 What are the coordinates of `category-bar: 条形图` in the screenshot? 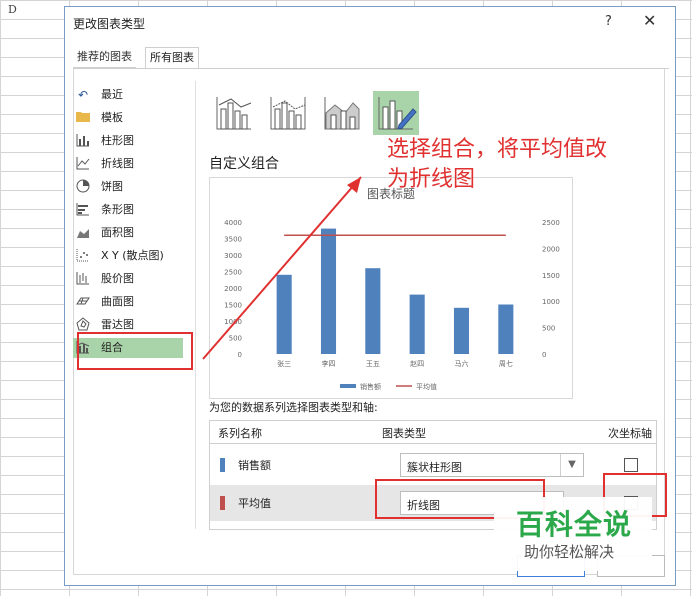 It's located at (128, 210).